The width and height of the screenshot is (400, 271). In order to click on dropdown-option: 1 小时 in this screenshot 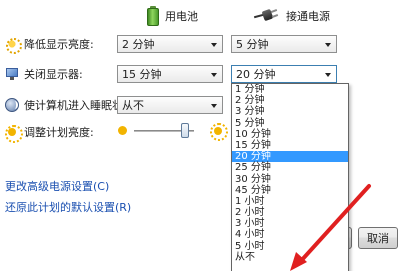, I will do `click(290, 201)`.